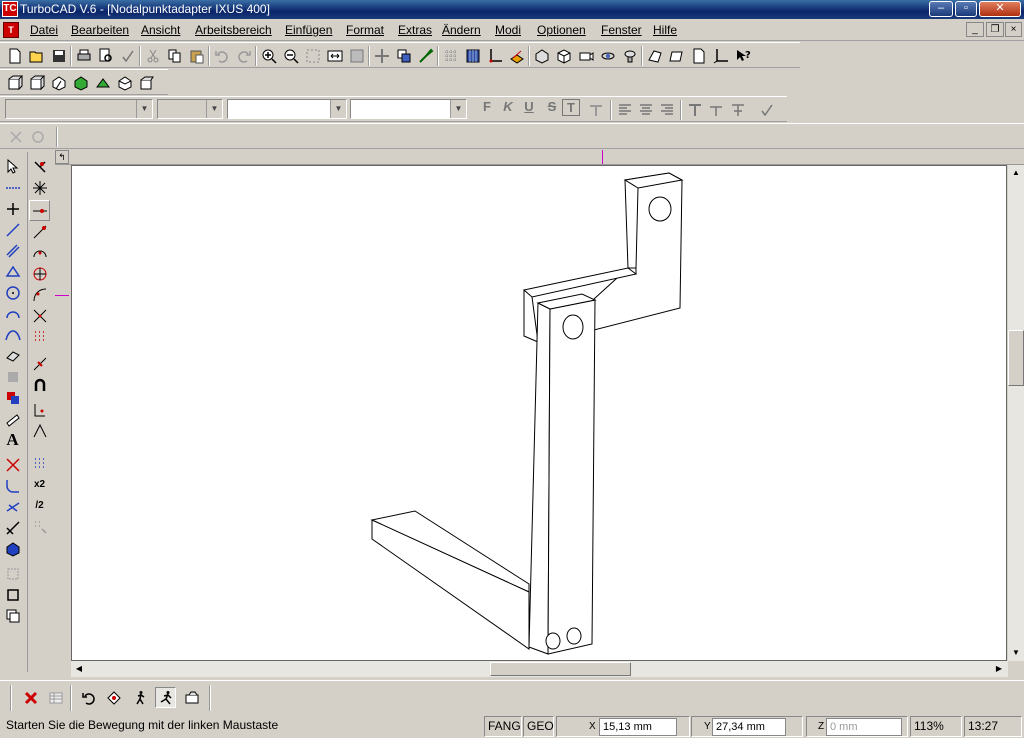 This screenshot has width=1024, height=738. I want to click on close-window-button: ✕, so click(1000, 9).